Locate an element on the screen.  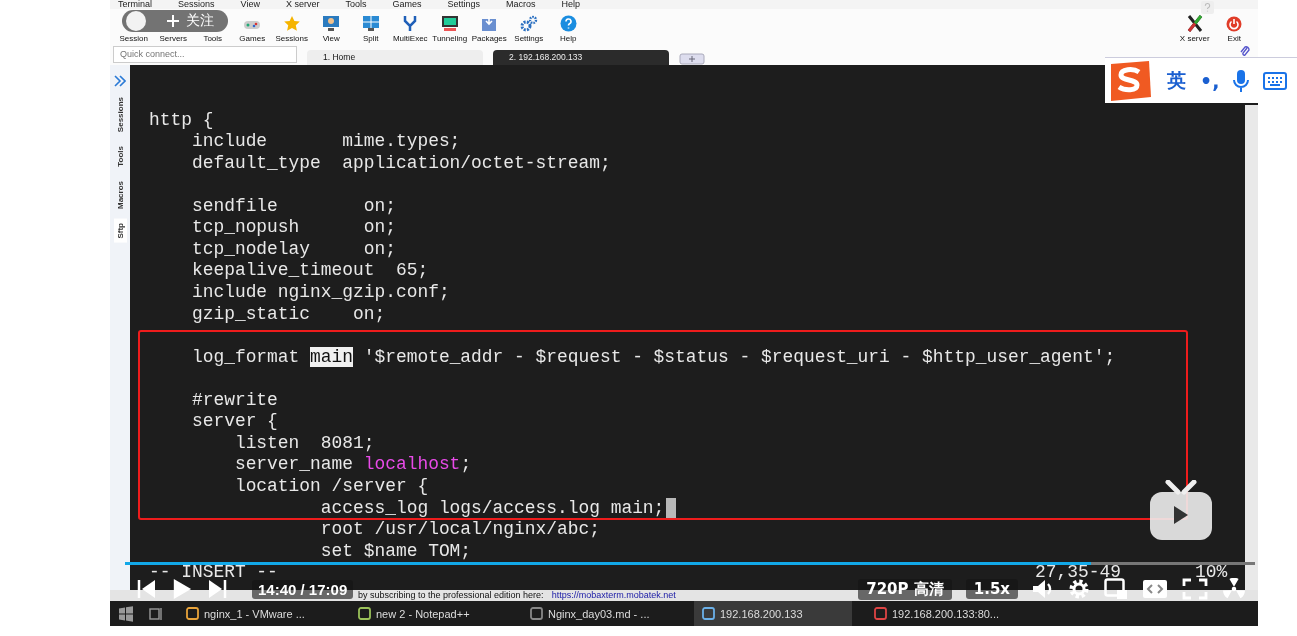
taskbar-item: 192.168.200.133 is located at coordinates (773, 613).